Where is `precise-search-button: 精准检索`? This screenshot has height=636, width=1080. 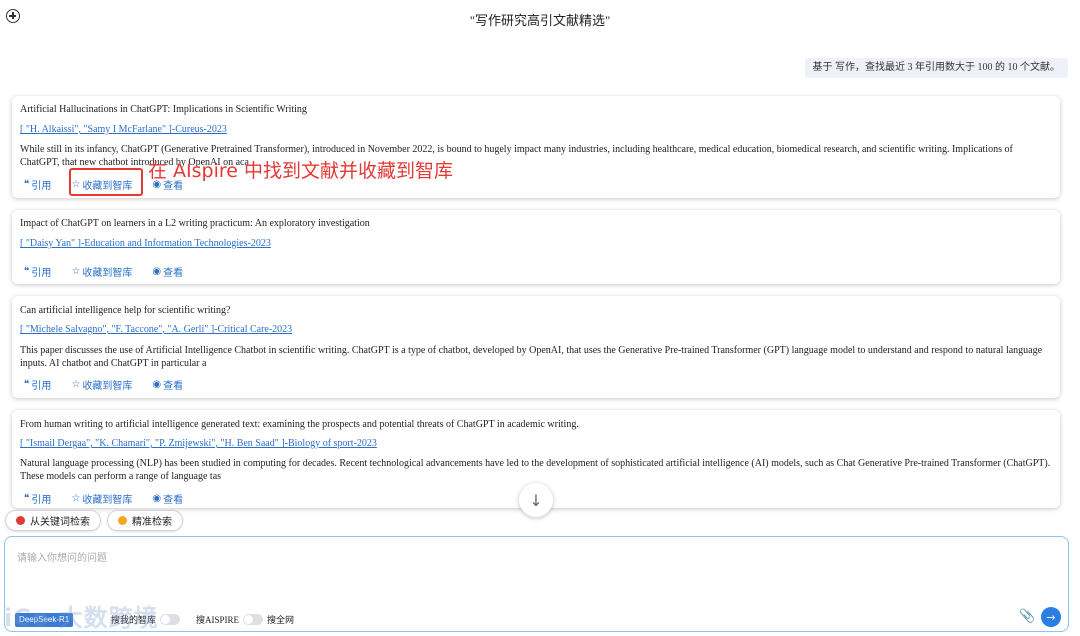
precise-search-button: 精准检索 is located at coordinates (145, 520).